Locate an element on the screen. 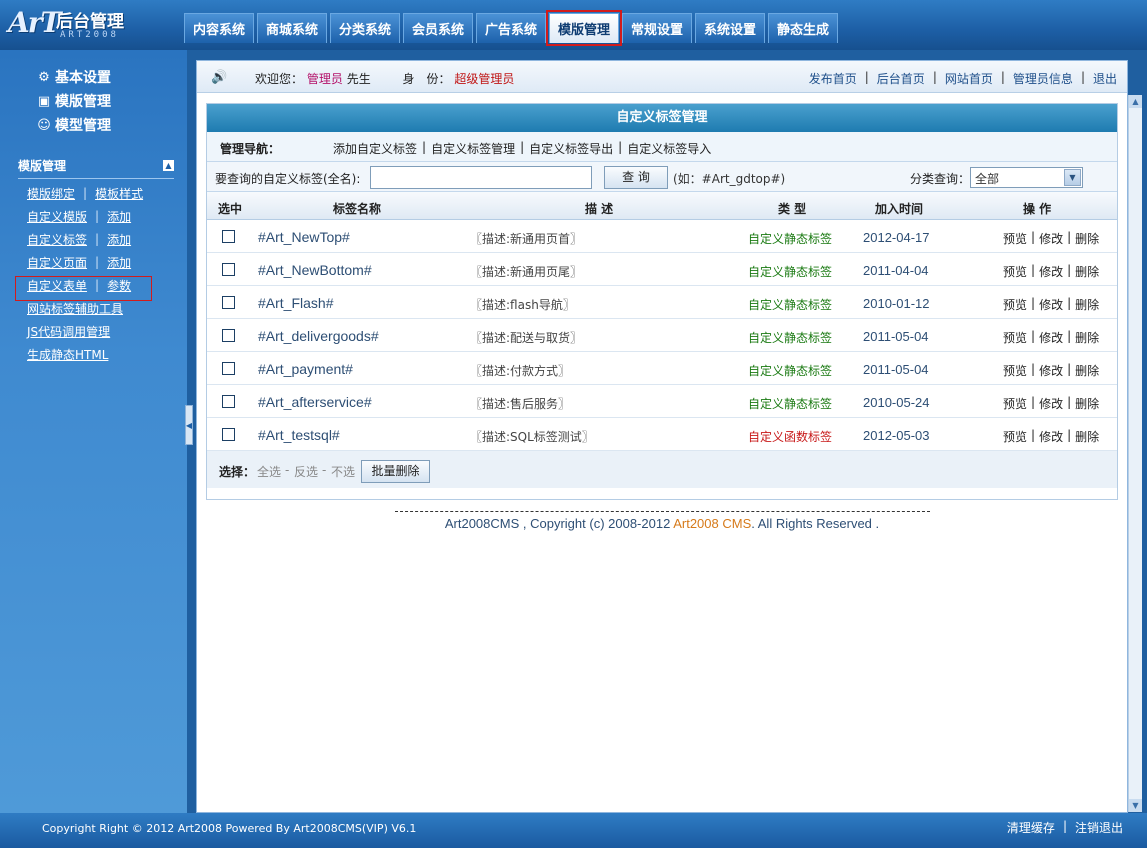 The width and height of the screenshot is (1147, 848). tag-type: 自定义函数标签 is located at coordinates (790, 437).